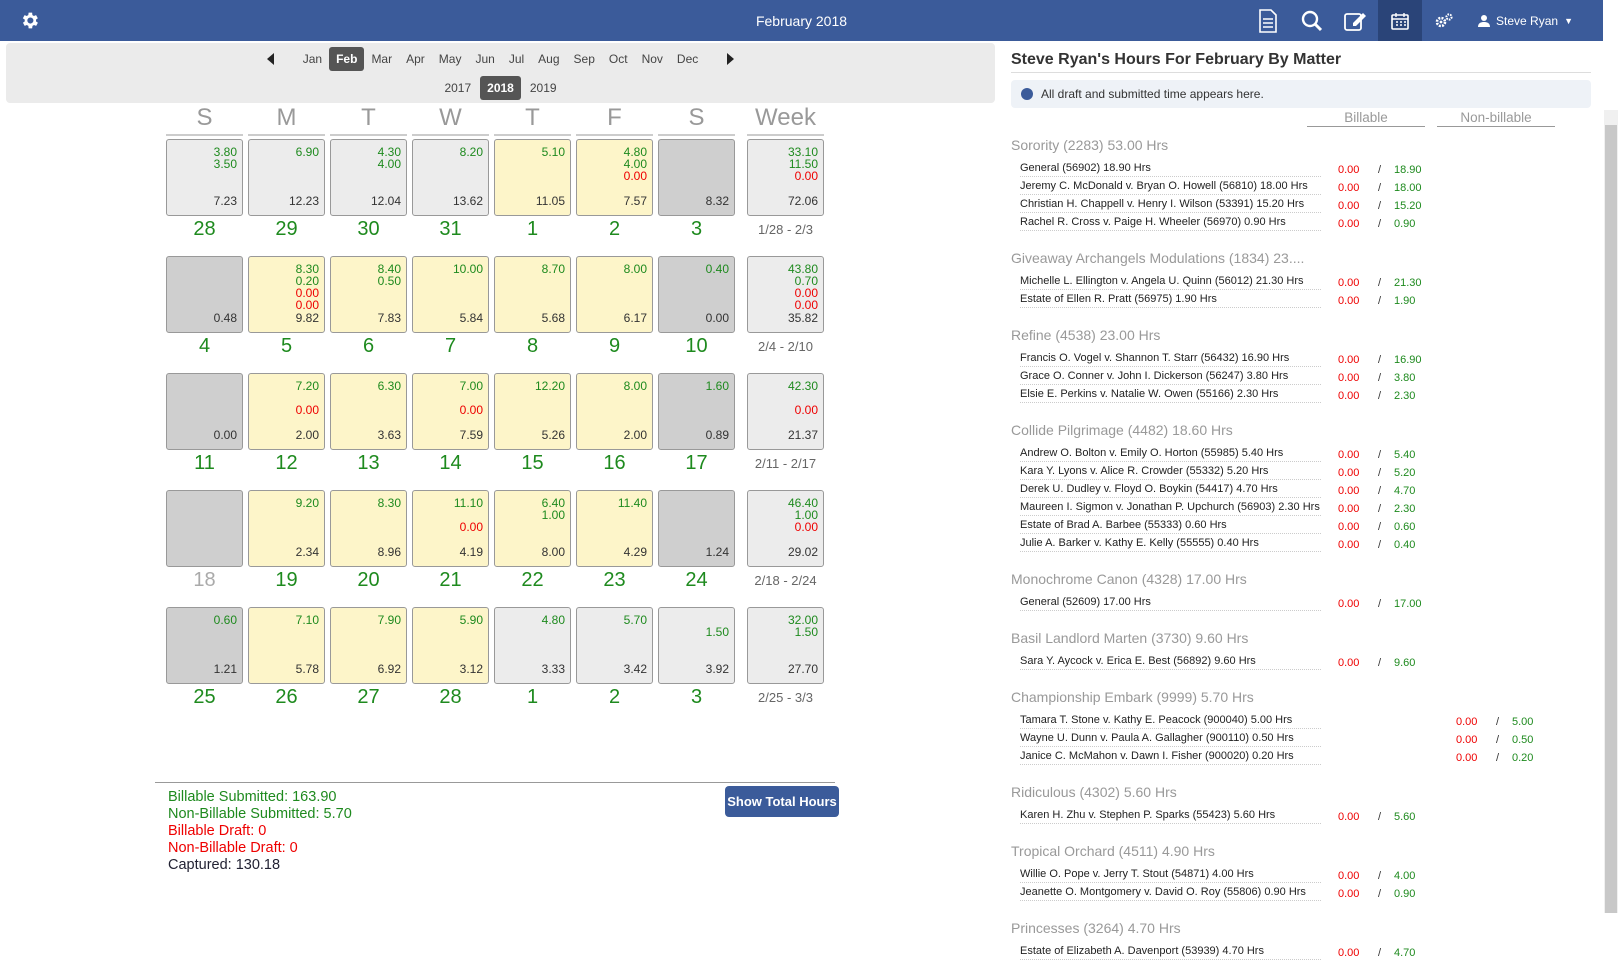 The image size is (1623, 960). What do you see at coordinates (785, 411) in the screenshot?
I see `week-total-cell: 42.30 0.00 21.37` at bounding box center [785, 411].